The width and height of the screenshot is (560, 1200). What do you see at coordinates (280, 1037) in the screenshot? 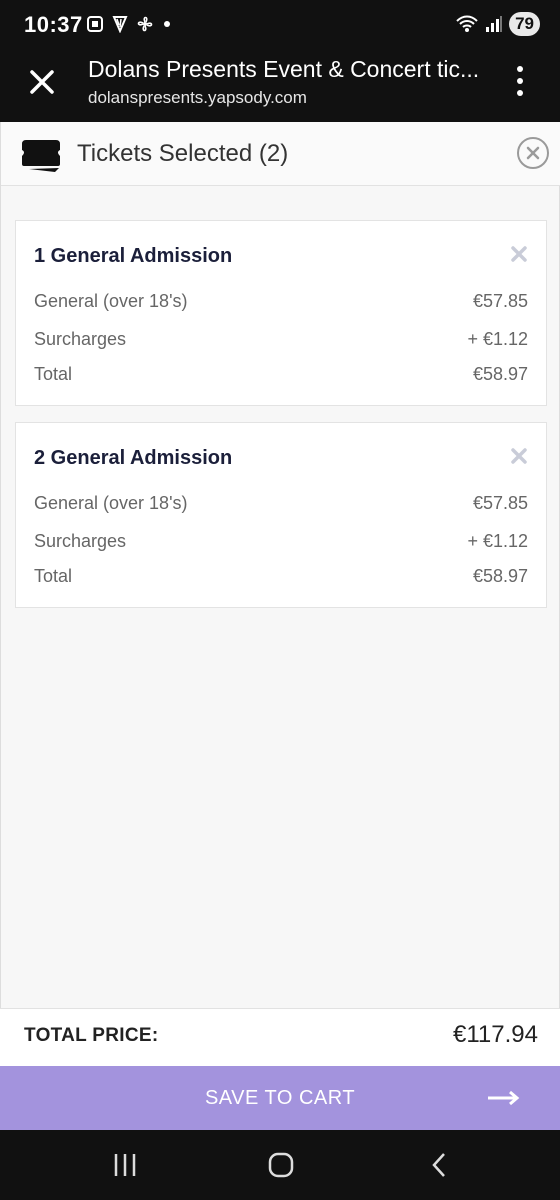
I see `total-price-bar: TOTAL PRICE: €117.94` at bounding box center [280, 1037].